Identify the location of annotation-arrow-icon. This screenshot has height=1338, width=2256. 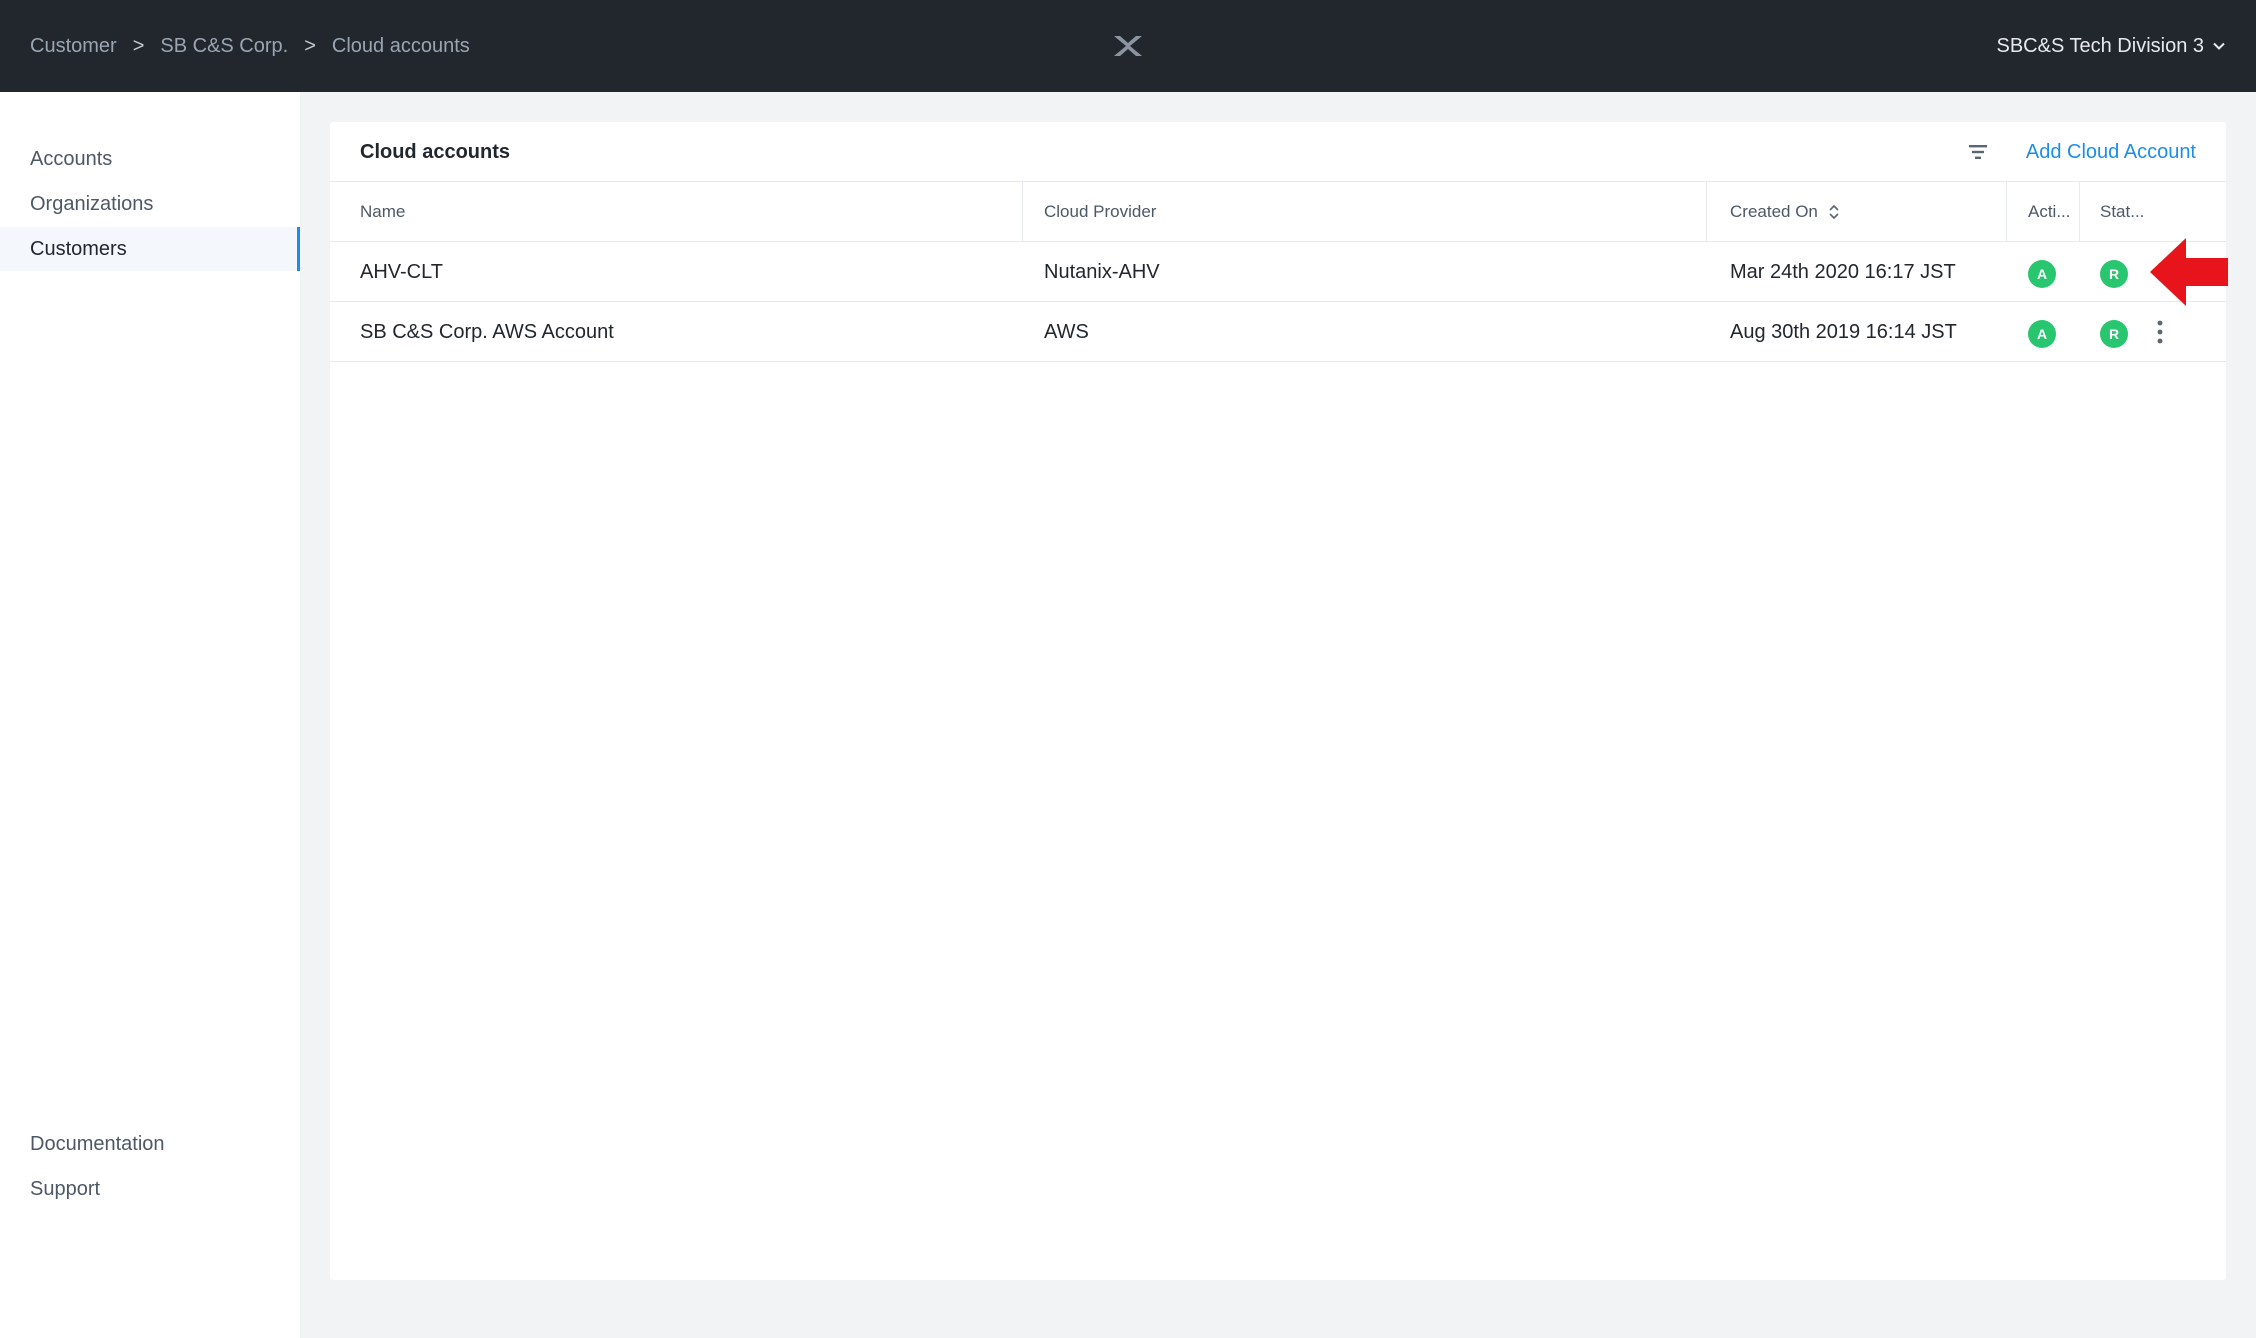
(2189, 272).